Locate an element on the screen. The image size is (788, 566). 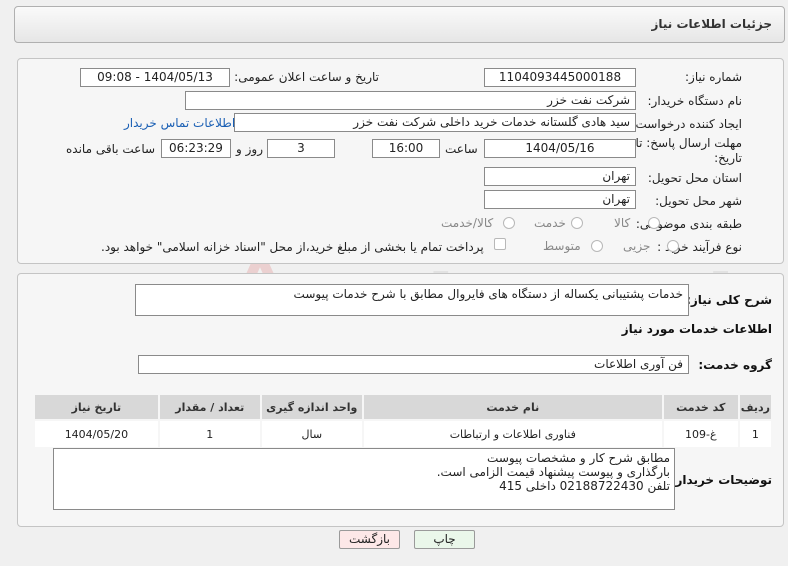
print-button: چاپ is located at coordinates (444, 539).